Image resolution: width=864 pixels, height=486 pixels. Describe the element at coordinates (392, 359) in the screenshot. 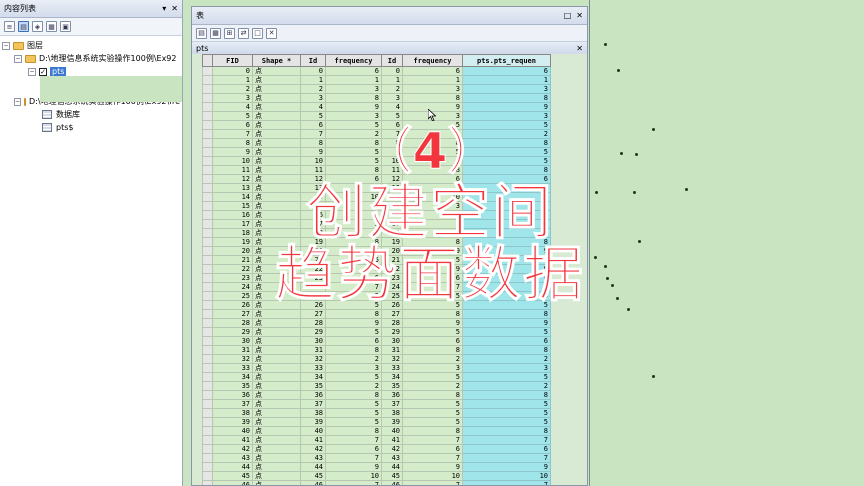

I see `table-cell: 32` at that location.